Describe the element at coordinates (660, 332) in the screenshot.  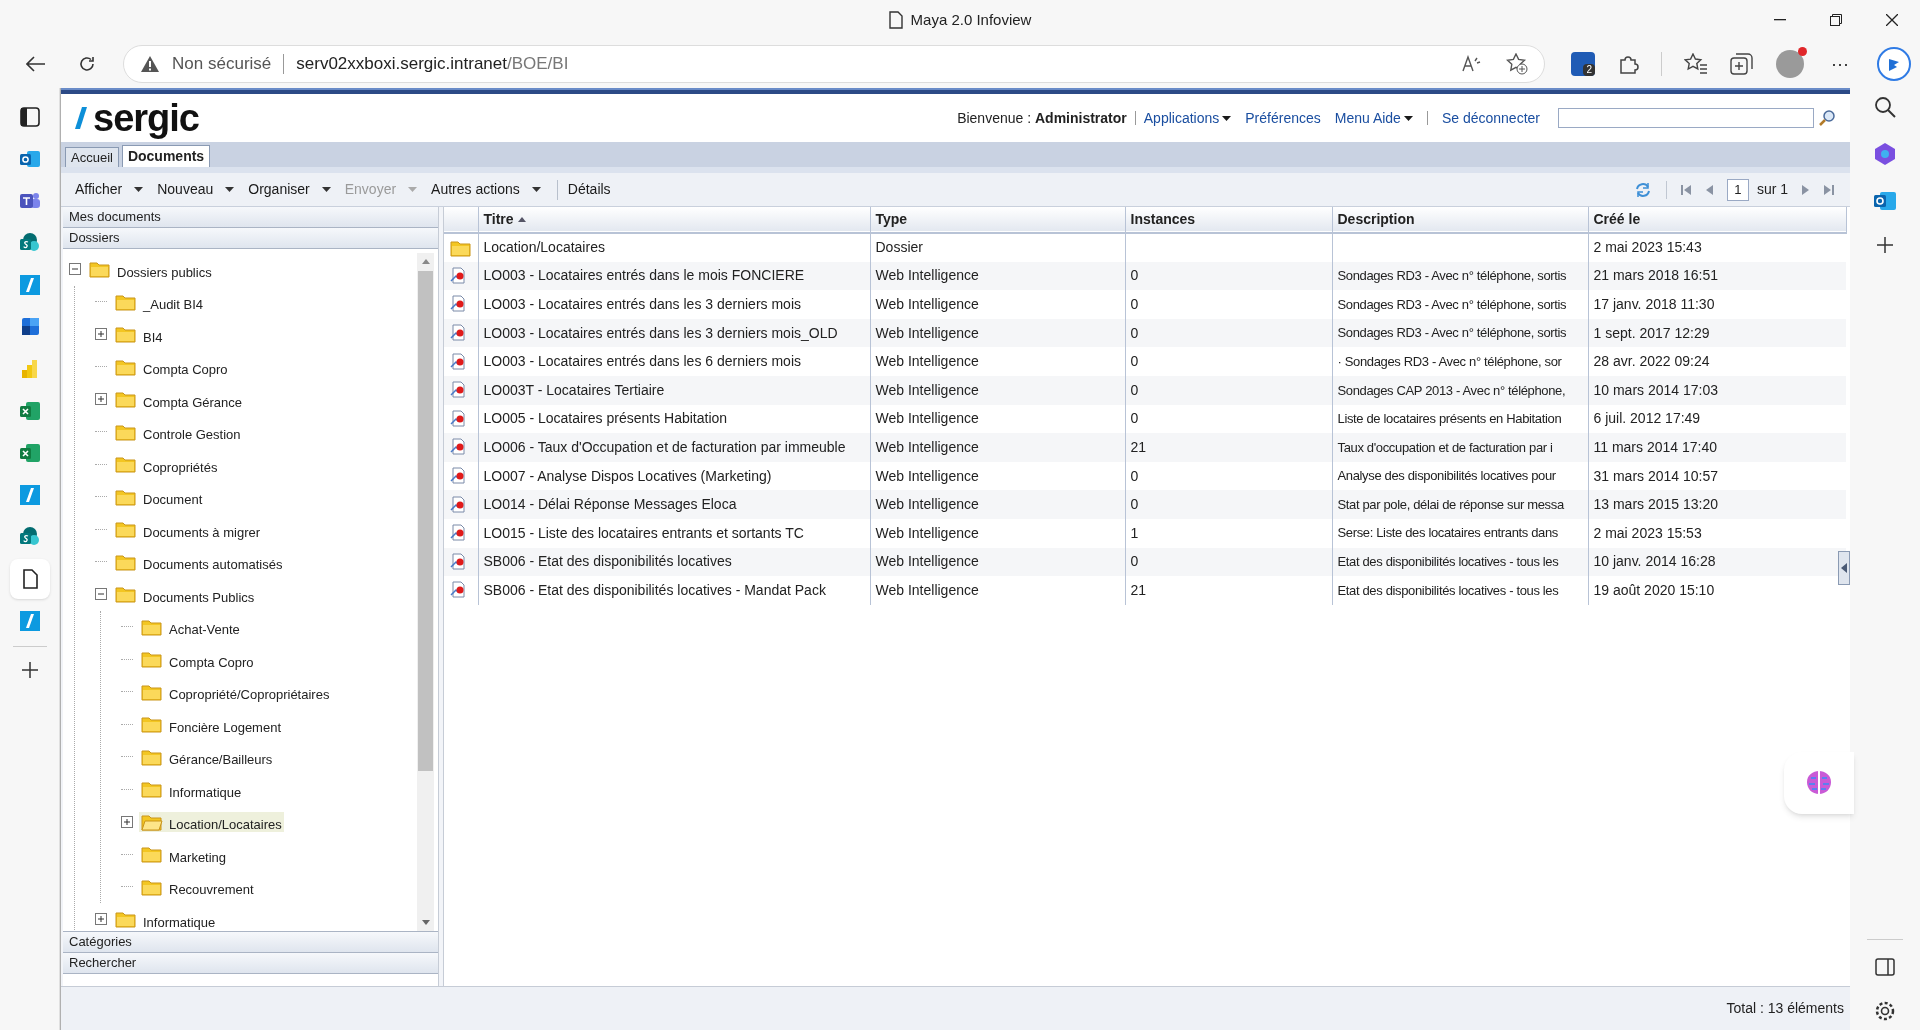
I see `document-link: LO003 - Locataires entrés dans les 3 derniers mois_OLD` at that location.